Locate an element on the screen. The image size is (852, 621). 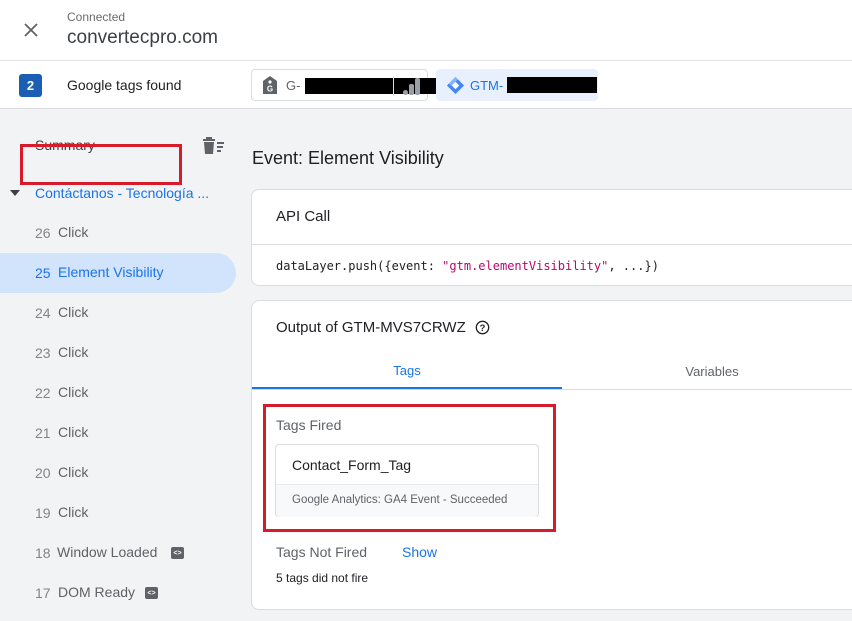
tags-count-badge: 2 is located at coordinates (30, 85).